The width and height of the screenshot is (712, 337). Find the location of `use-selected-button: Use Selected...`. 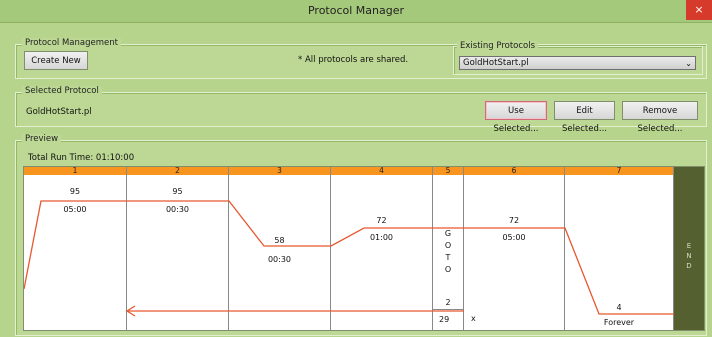

use-selected-button: Use Selected... is located at coordinates (516, 117).